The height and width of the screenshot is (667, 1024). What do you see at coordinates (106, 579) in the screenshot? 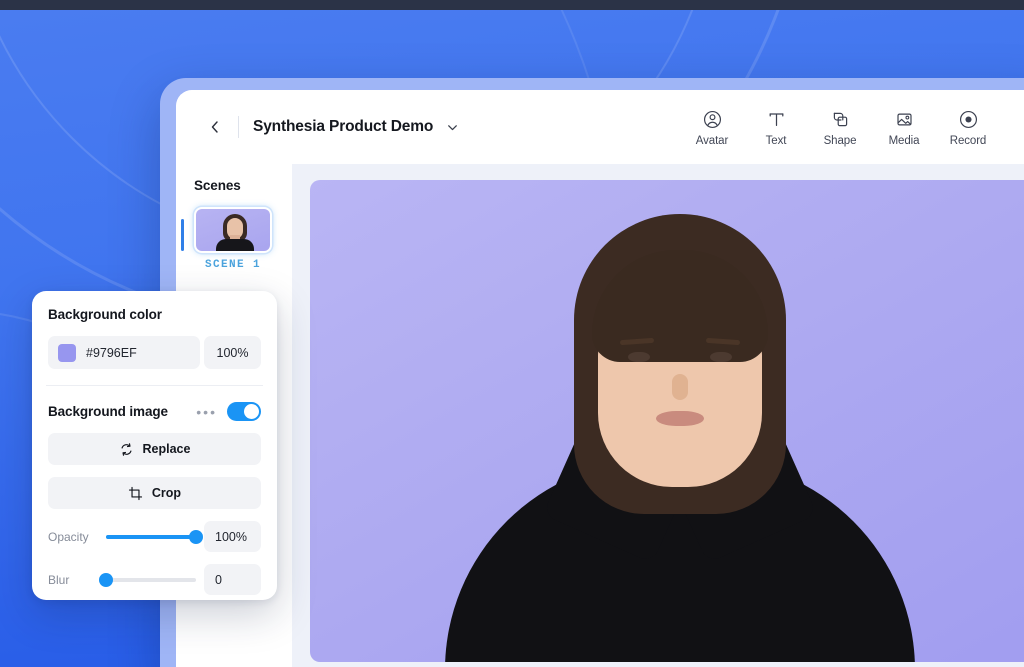
I see `blur-slider-thumb` at bounding box center [106, 579].